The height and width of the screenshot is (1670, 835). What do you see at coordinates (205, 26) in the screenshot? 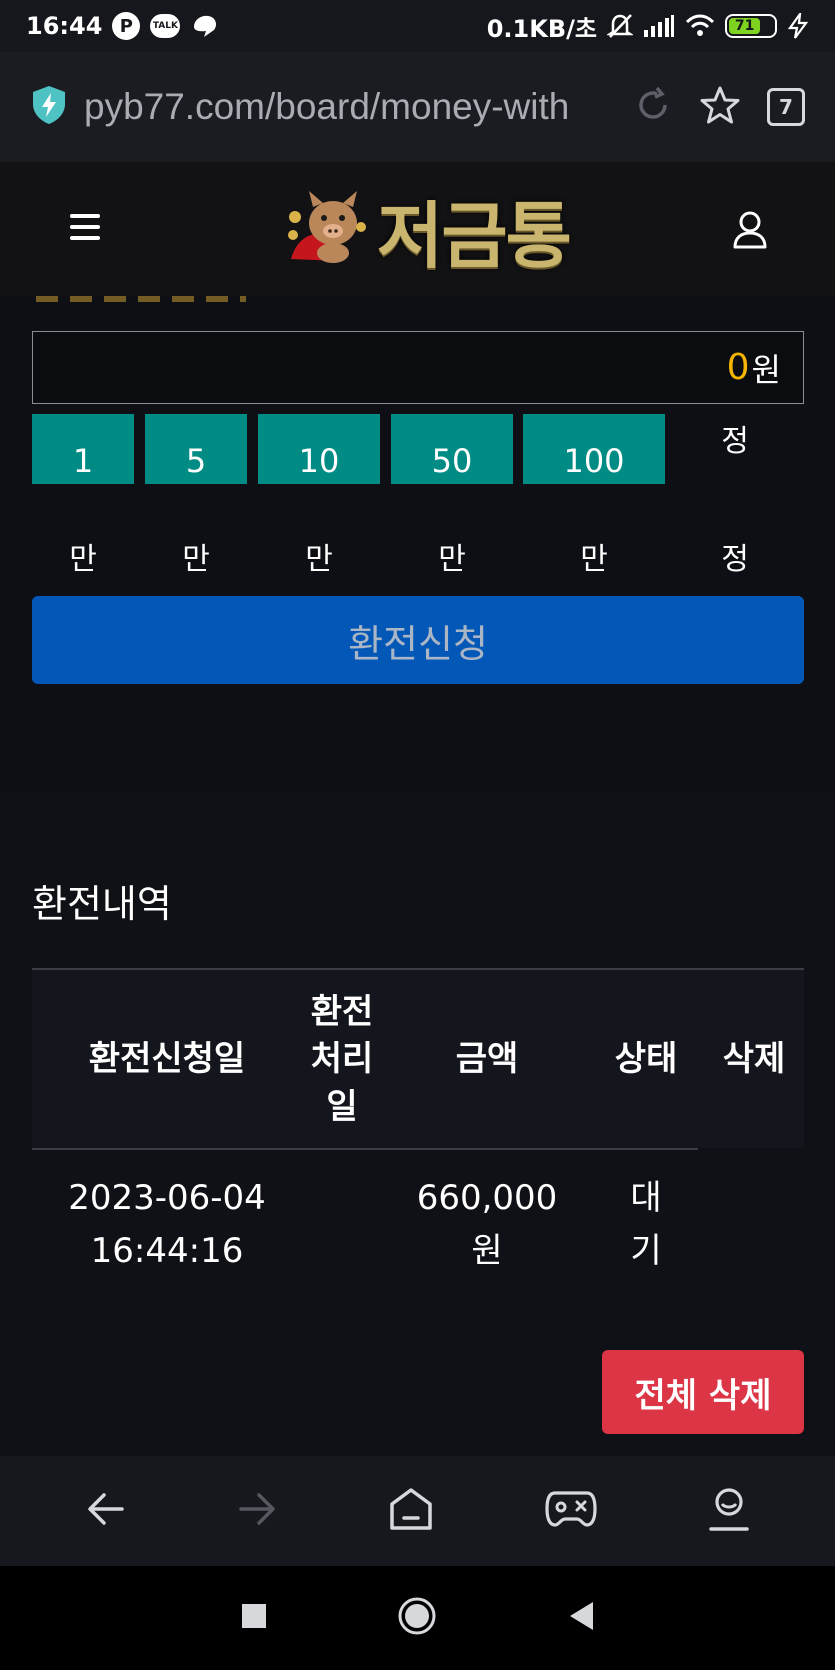
I see `line-app-icon` at bounding box center [205, 26].